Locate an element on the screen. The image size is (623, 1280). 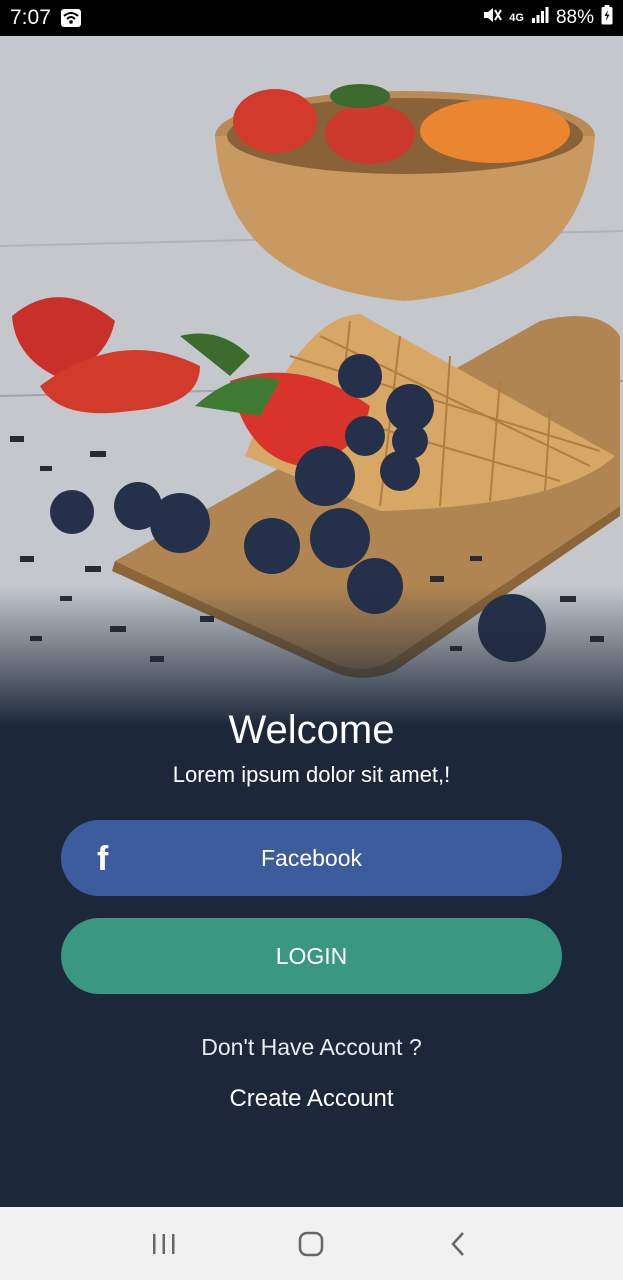
create-account-link: Create Account is located at coordinates (311, 1099).